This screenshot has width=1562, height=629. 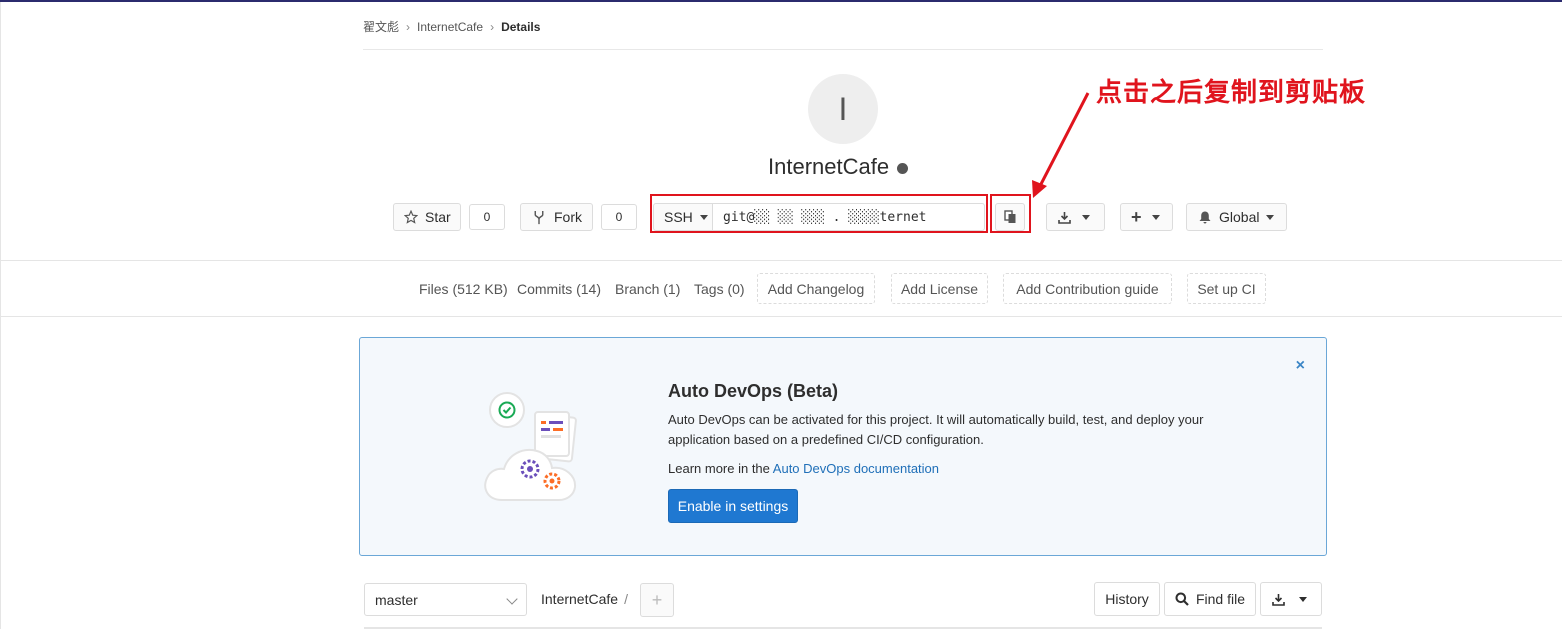 I want to click on add-changelog-button: Add Changelog, so click(x=816, y=288).